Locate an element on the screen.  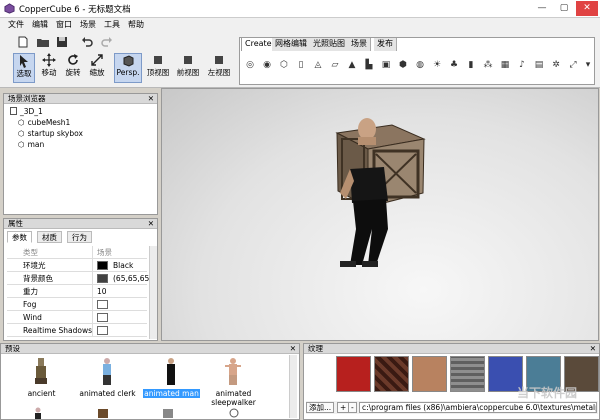
scale-tool-button: 缩放 is located at coordinates (97, 68).